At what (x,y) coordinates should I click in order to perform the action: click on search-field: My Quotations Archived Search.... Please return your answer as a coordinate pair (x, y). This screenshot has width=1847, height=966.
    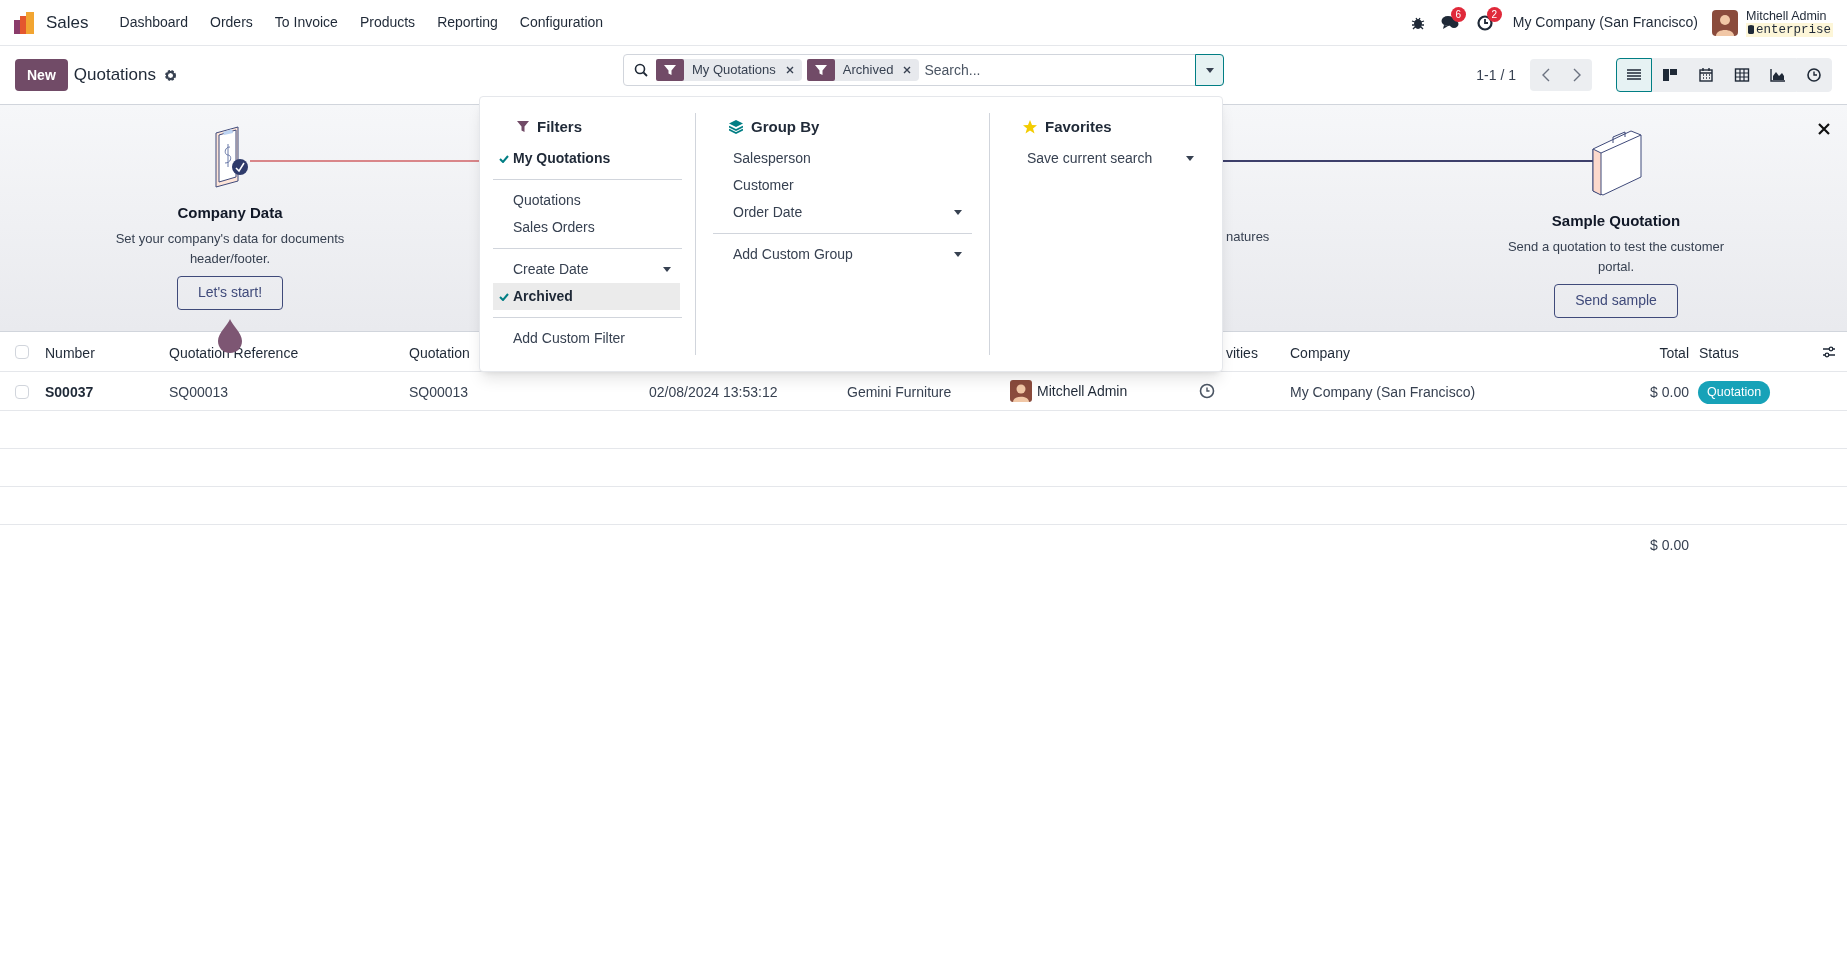
    Looking at the image, I should click on (923, 70).